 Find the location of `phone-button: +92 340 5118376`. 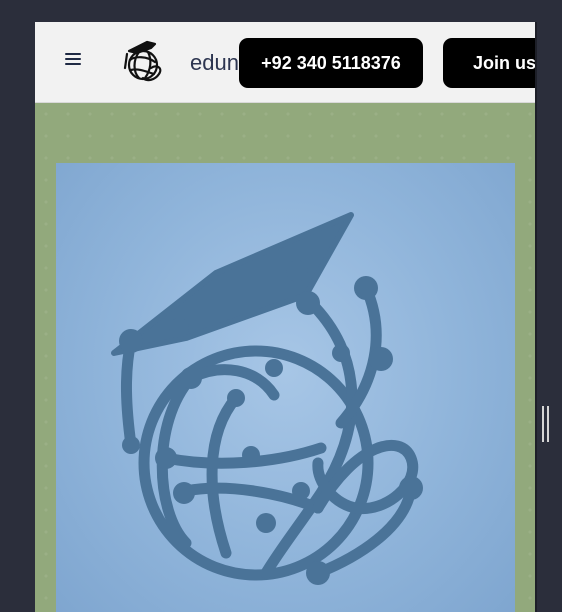

phone-button: +92 340 5118376 is located at coordinates (331, 63).